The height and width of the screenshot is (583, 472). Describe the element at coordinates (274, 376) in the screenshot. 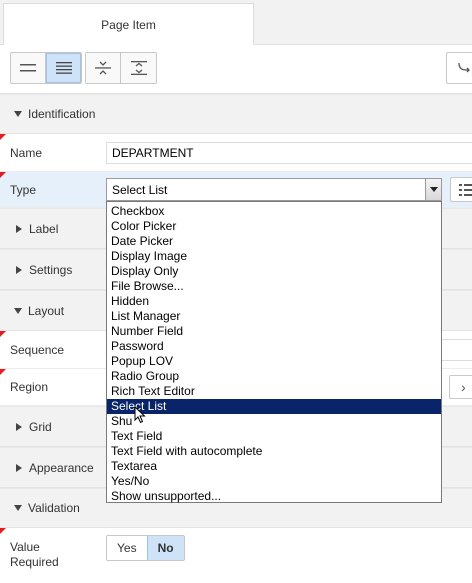

I see `type-option: Radio Group` at that location.